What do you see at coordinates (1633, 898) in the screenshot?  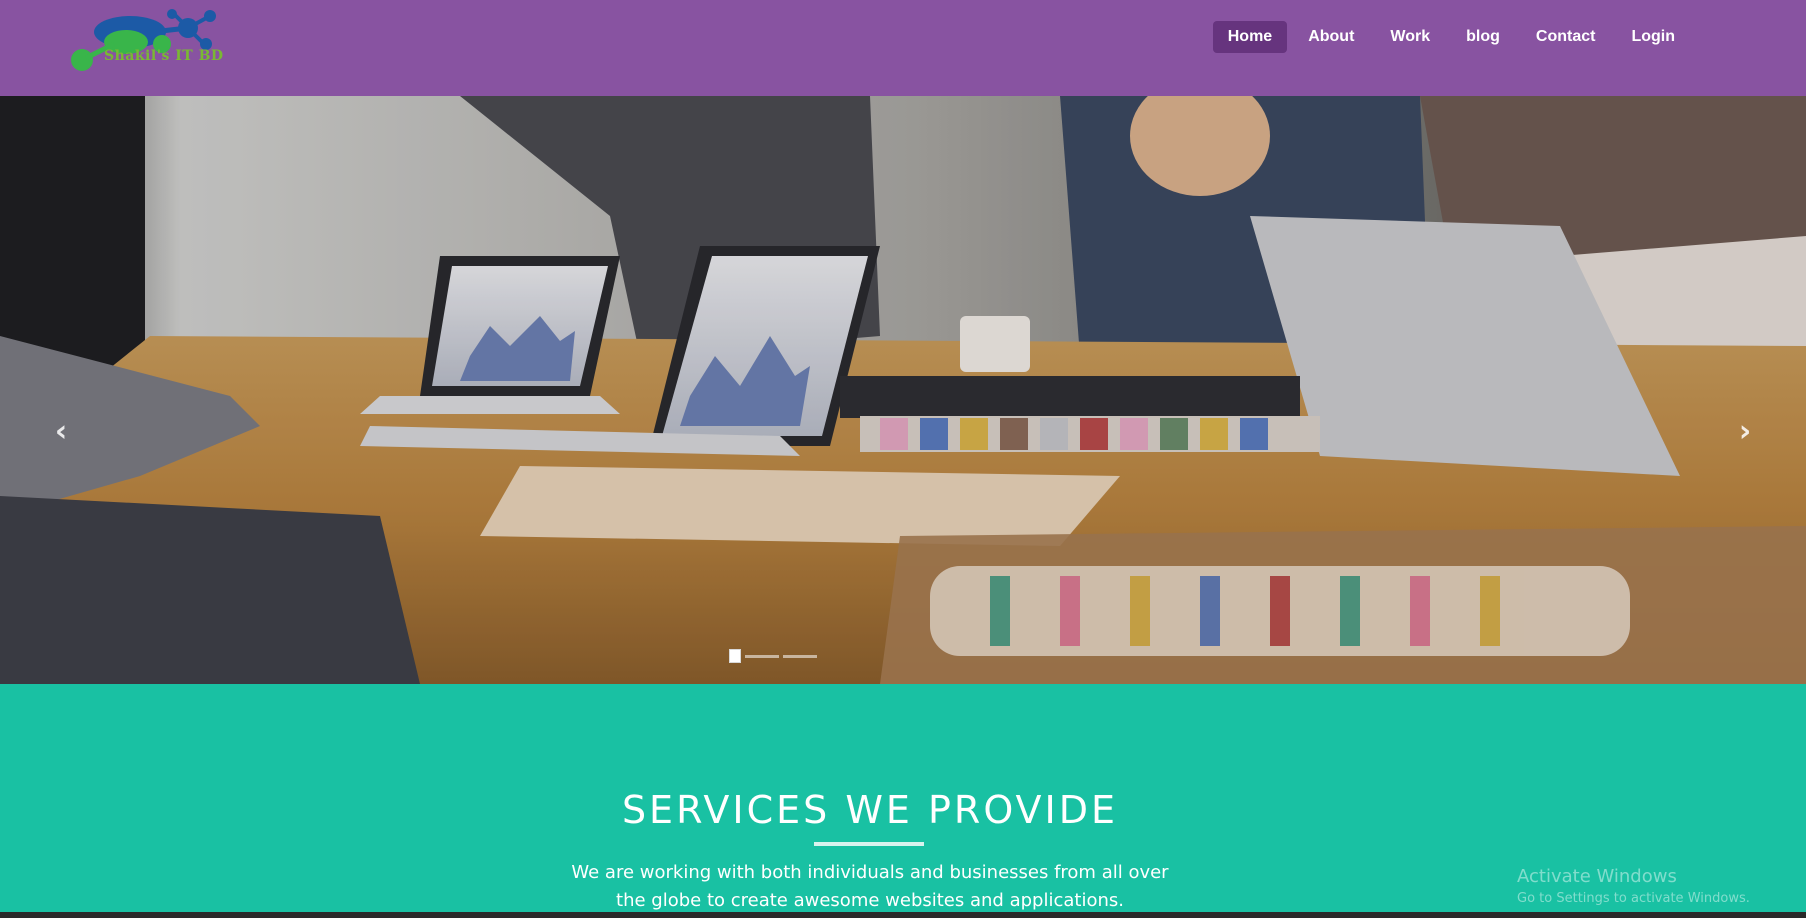 I see `watermark-line-2: Go to Settings to activate Windows.` at bounding box center [1633, 898].